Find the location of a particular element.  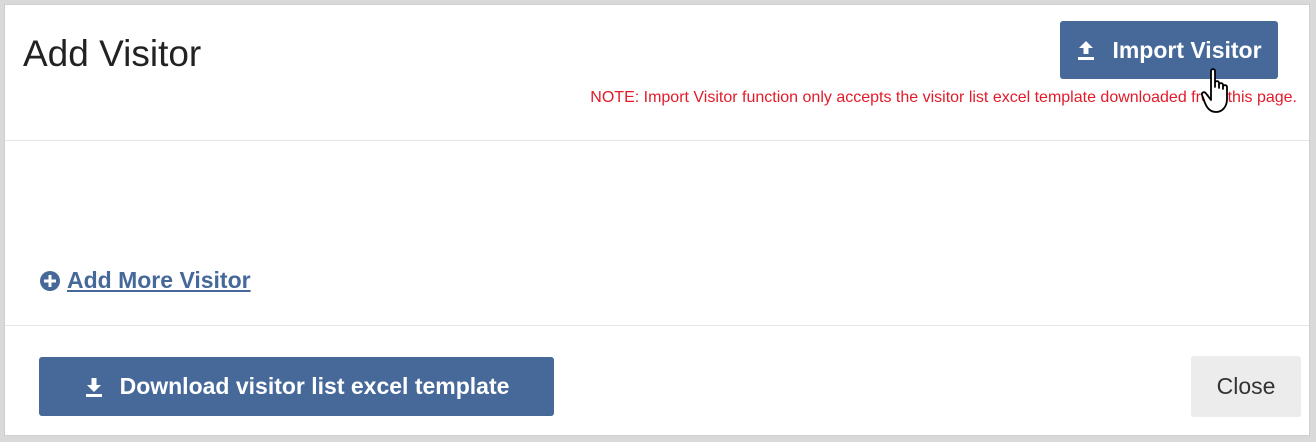

download-template-button: Download visitor list excel template is located at coordinates (296, 386).